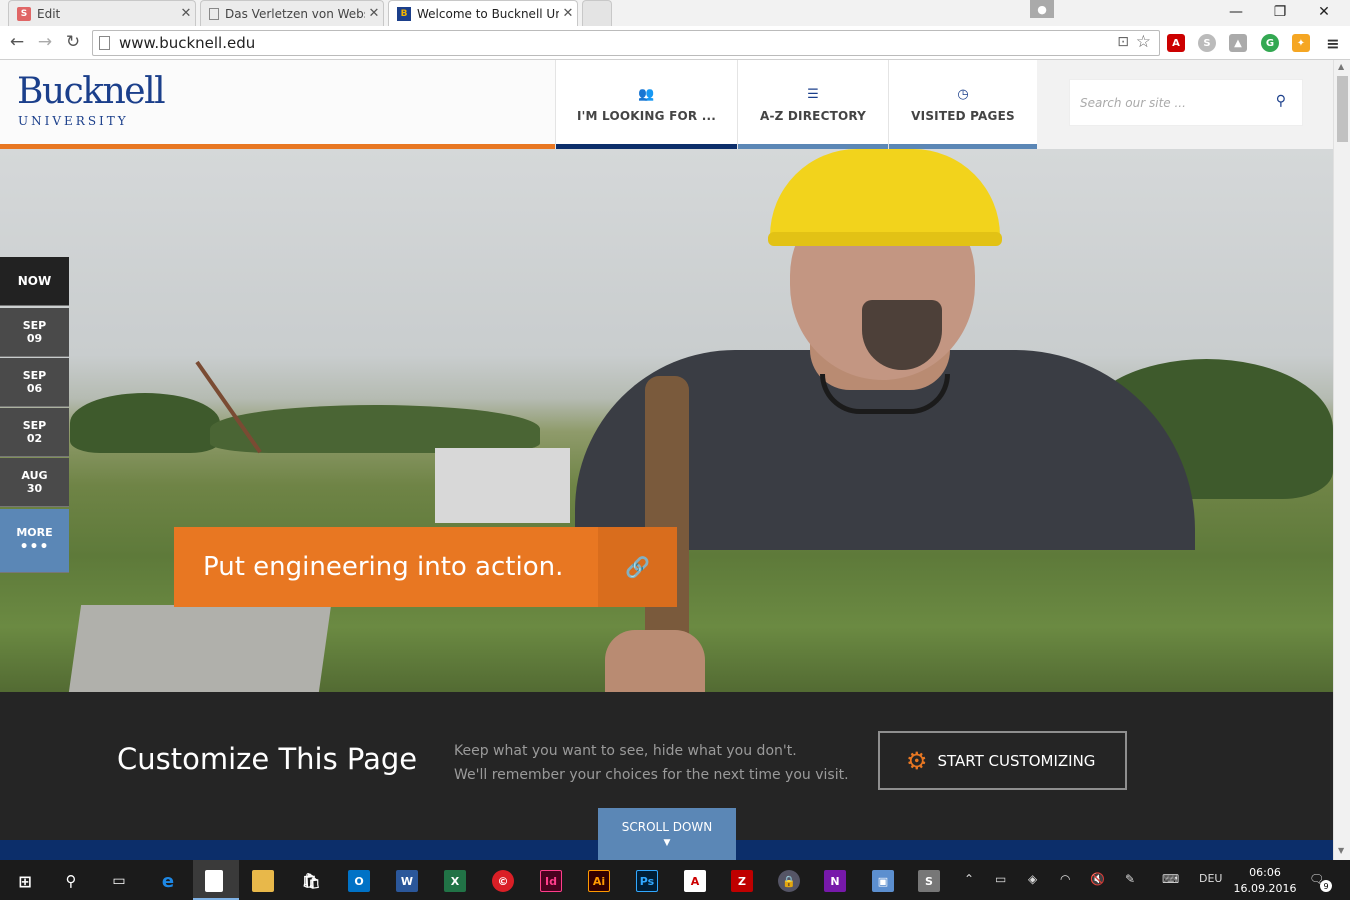 This screenshot has width=1350, height=900. I want to click on logo-subtitle: UNIVERSITY, so click(73, 121).